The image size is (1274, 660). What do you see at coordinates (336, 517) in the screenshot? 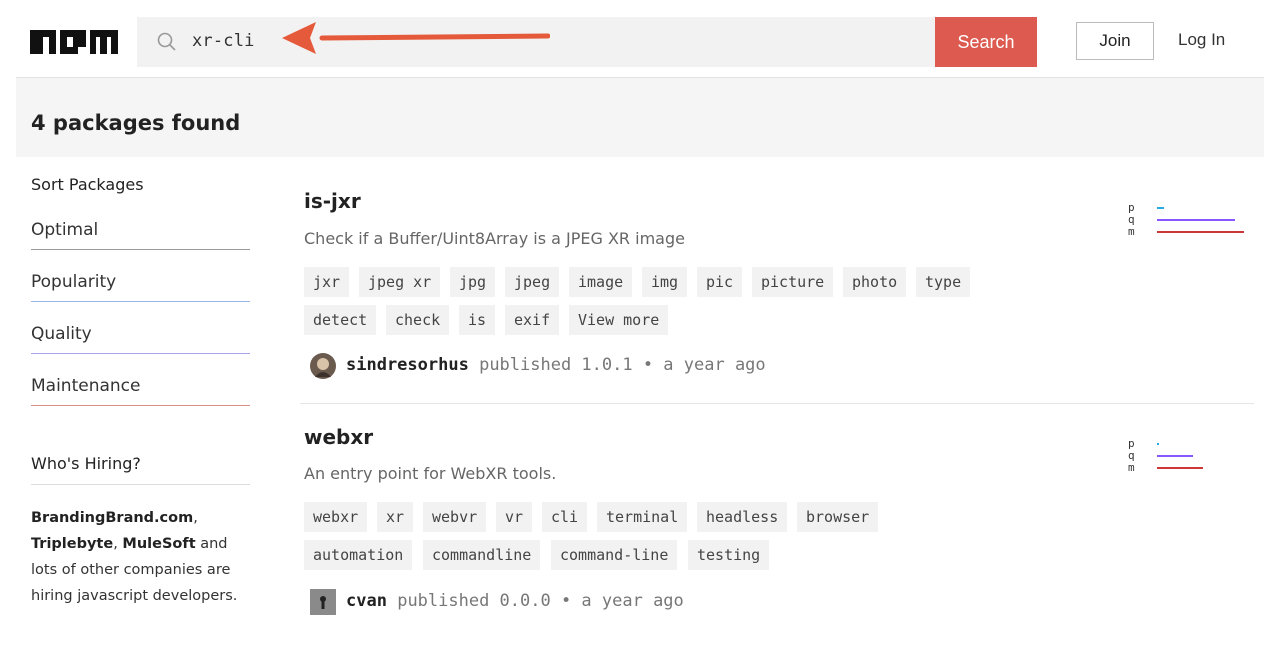
I see `keyword-tag: webxr` at bounding box center [336, 517].